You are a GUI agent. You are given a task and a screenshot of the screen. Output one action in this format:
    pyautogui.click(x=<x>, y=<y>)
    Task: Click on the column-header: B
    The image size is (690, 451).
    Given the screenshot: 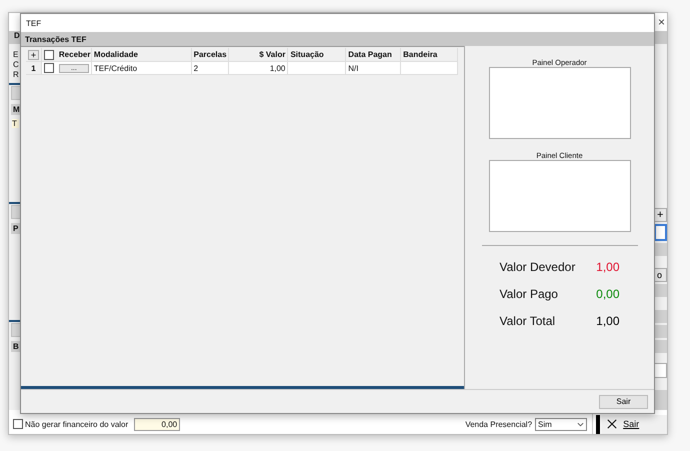 What is the action you would take?
    pyautogui.click(x=16, y=346)
    